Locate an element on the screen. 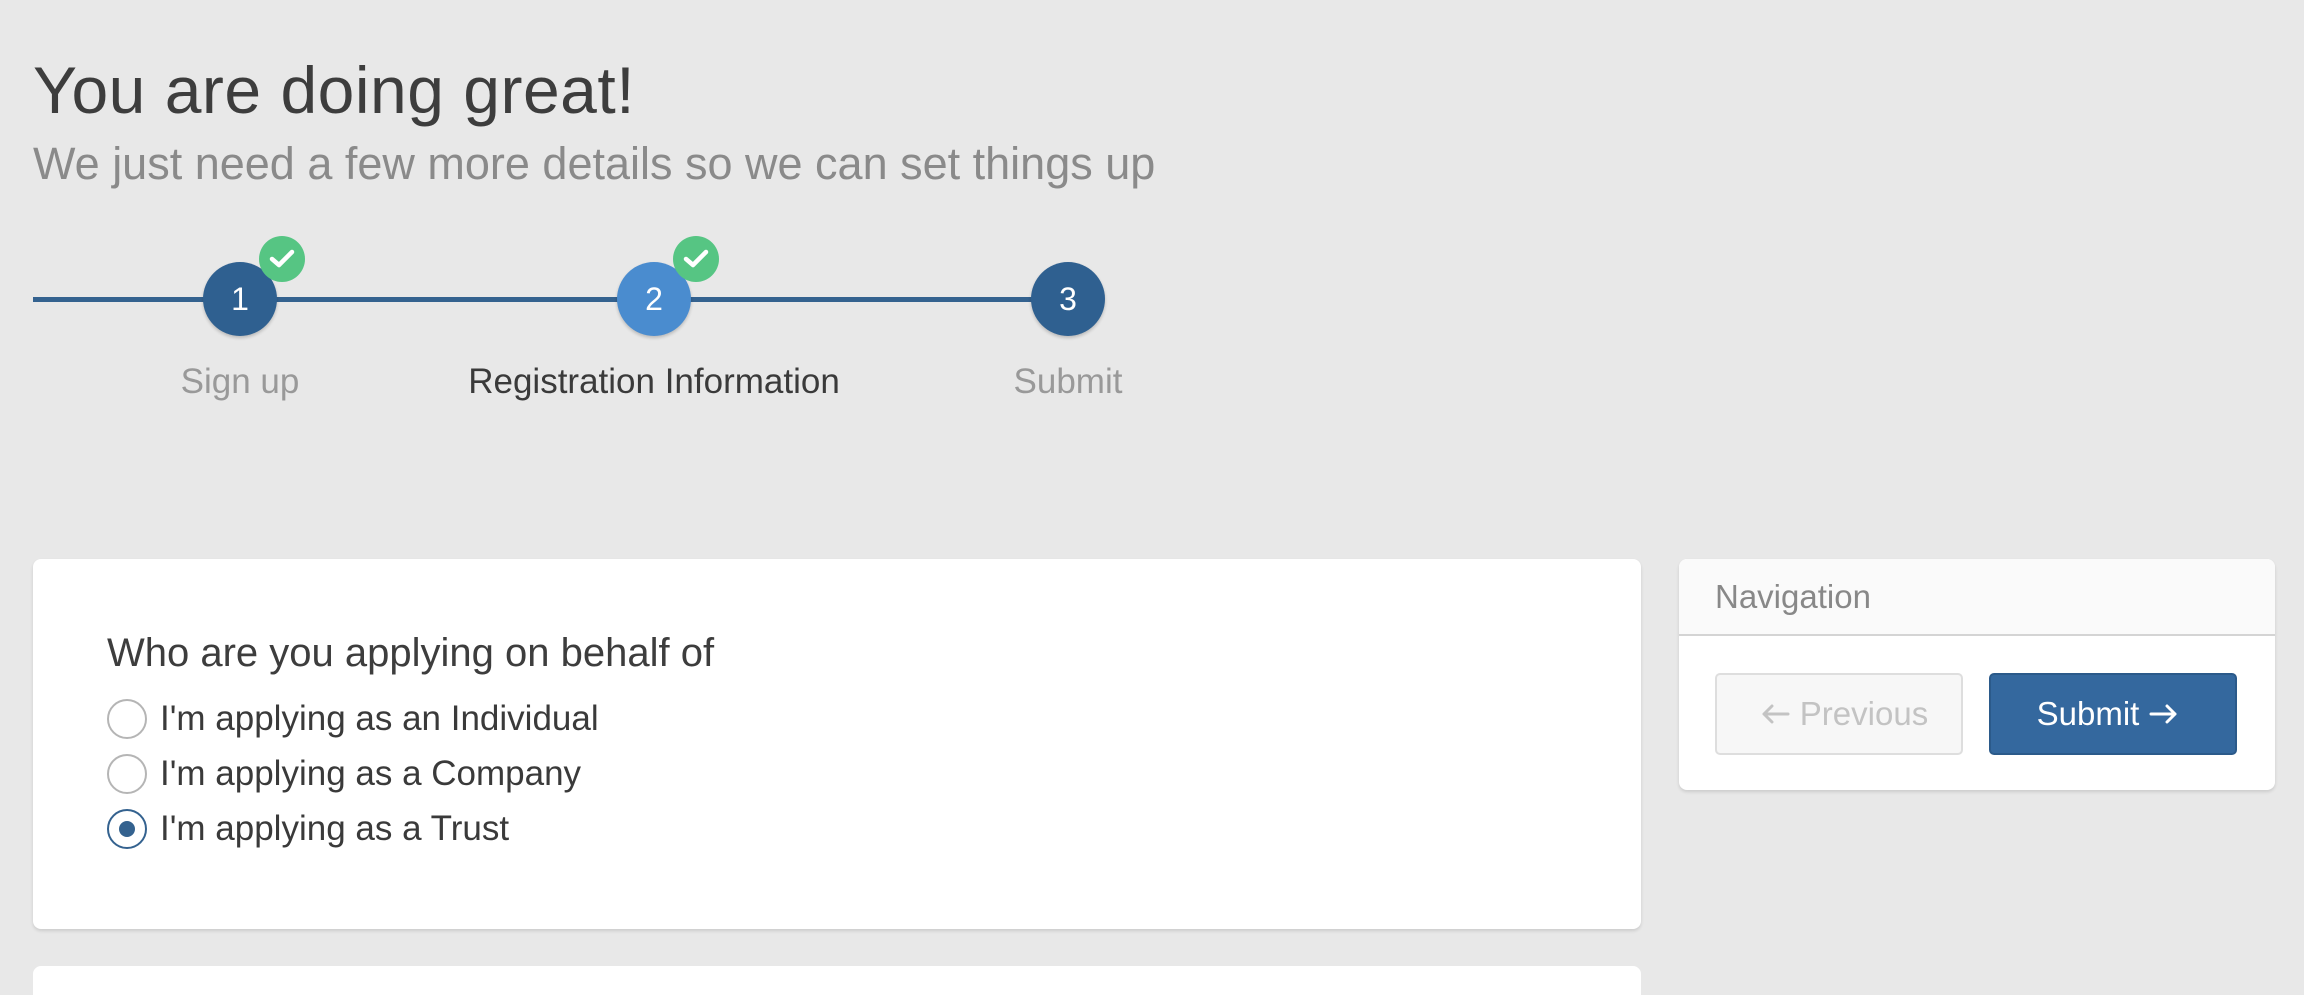  step-3-number: 3 is located at coordinates (1068, 298).